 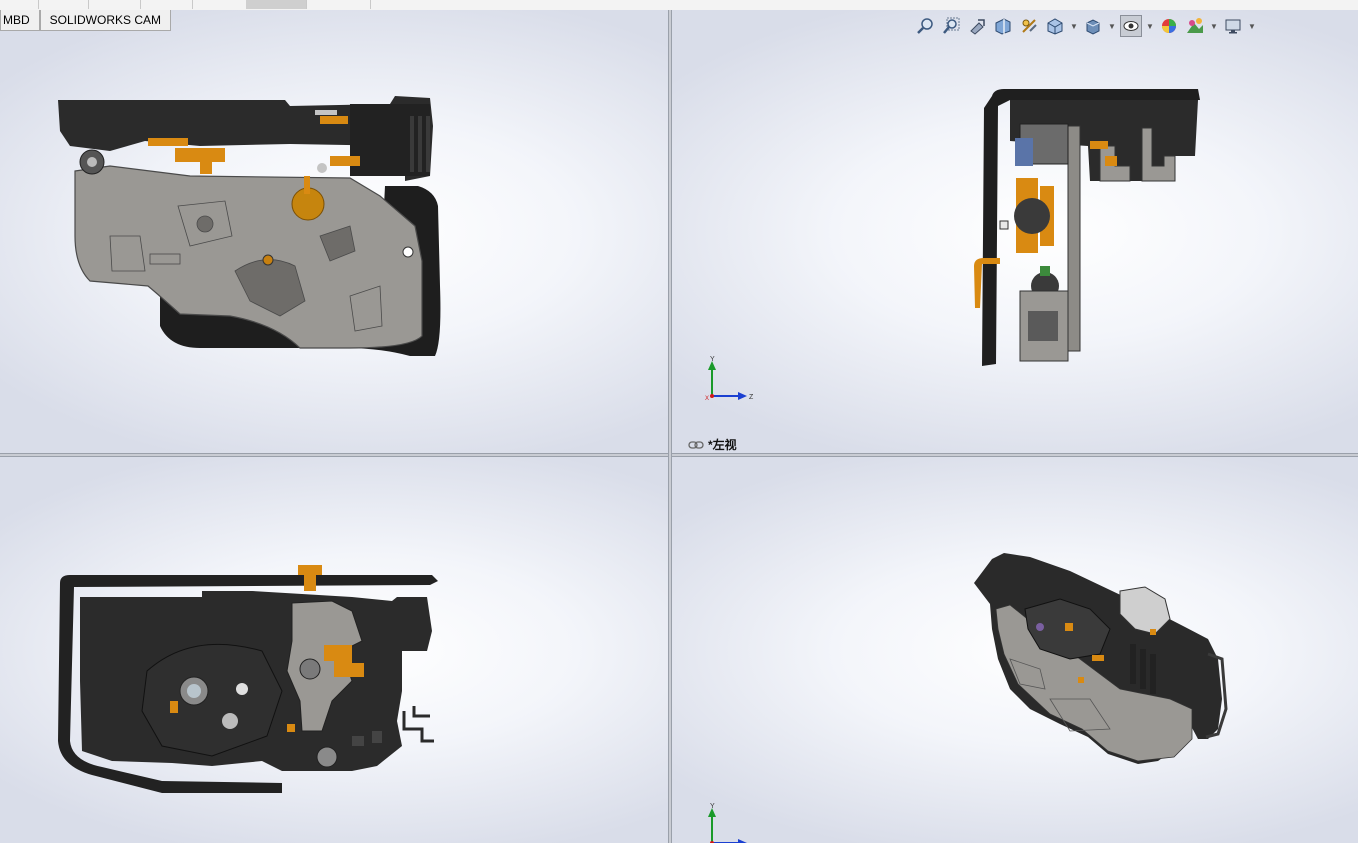 I want to click on edit-appearance-icon, so click(x=1169, y=26).